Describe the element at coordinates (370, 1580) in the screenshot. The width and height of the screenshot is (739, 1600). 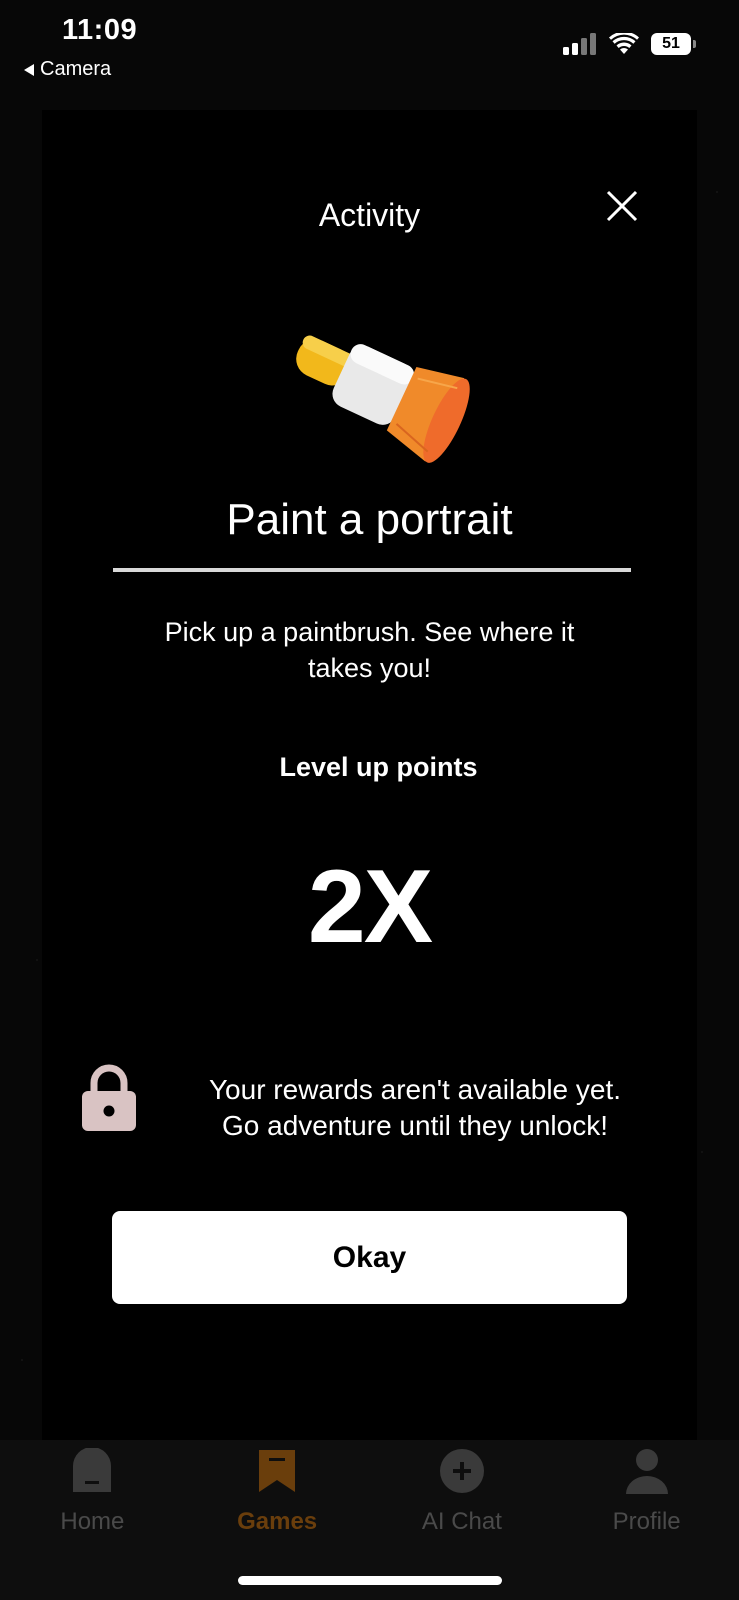
I see `home-indicator` at that location.